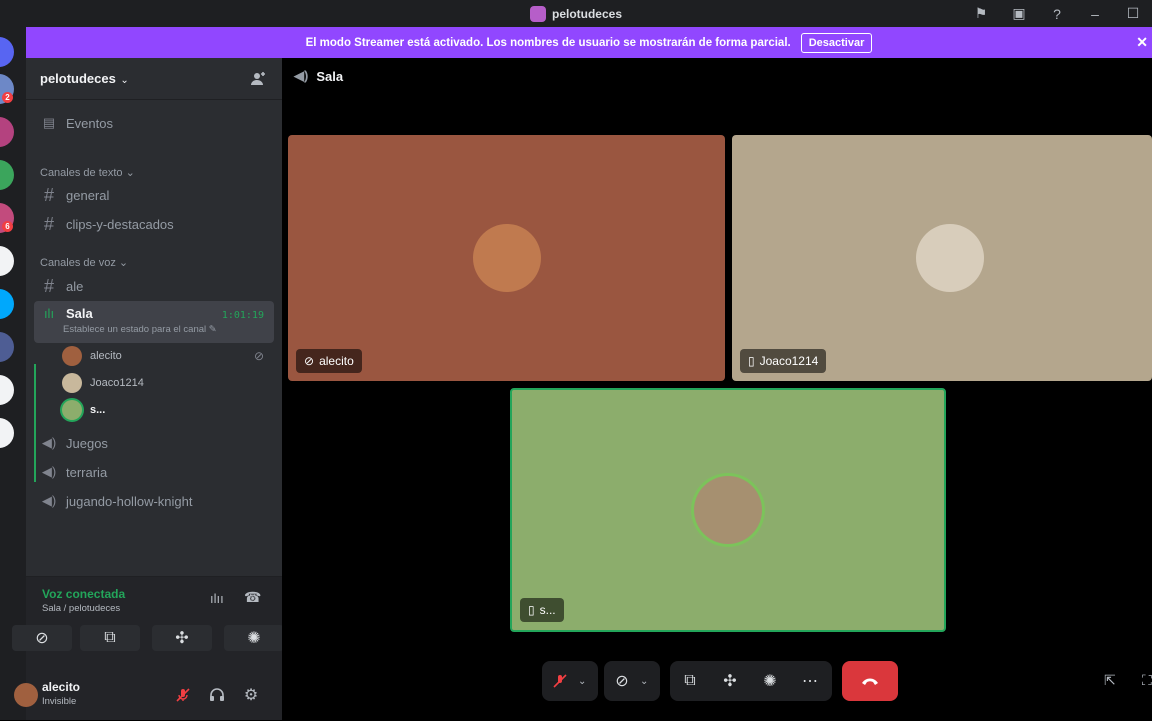  What do you see at coordinates (87, 472) in the screenshot?
I see `channel-label: terraria` at bounding box center [87, 472].